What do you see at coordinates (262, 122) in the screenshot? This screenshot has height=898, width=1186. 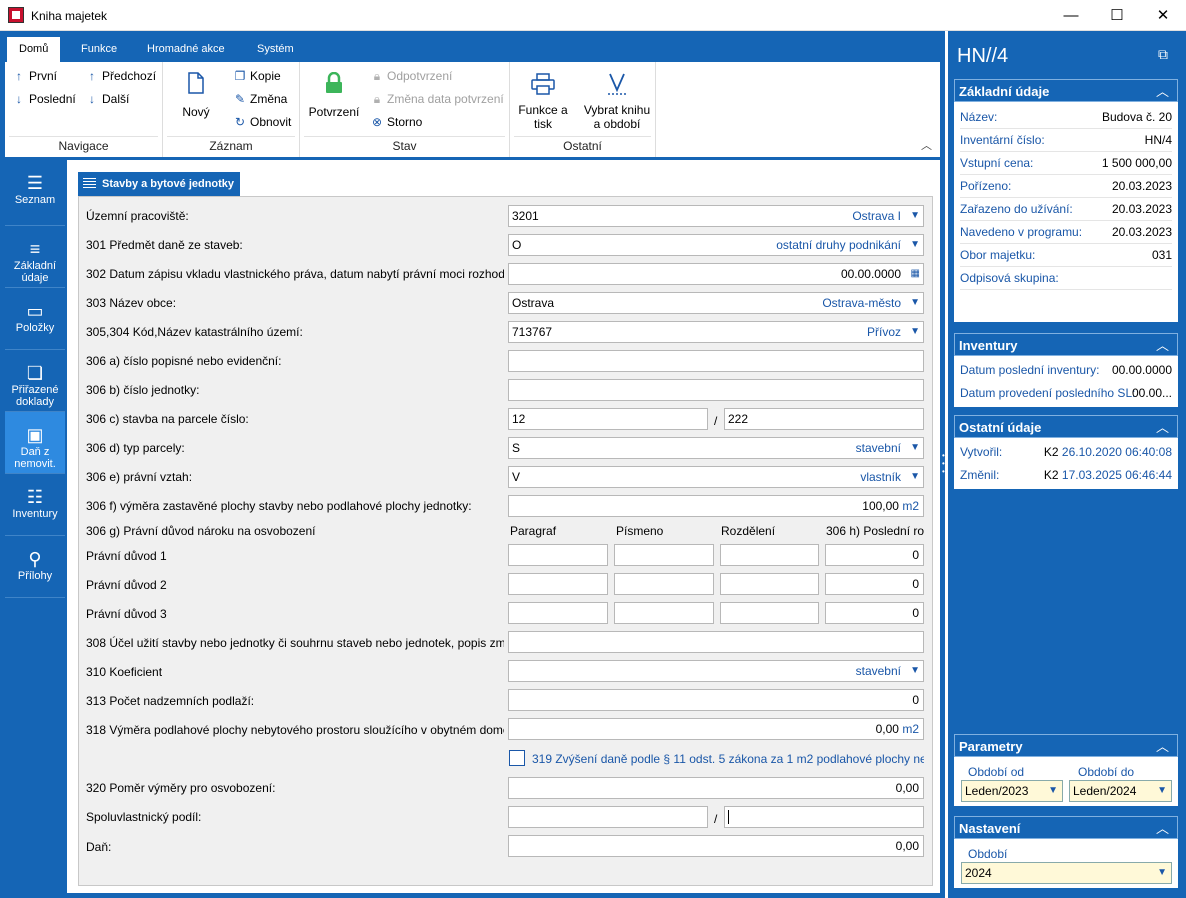 I see `refresh-button: ↻ Obnovit` at bounding box center [262, 122].